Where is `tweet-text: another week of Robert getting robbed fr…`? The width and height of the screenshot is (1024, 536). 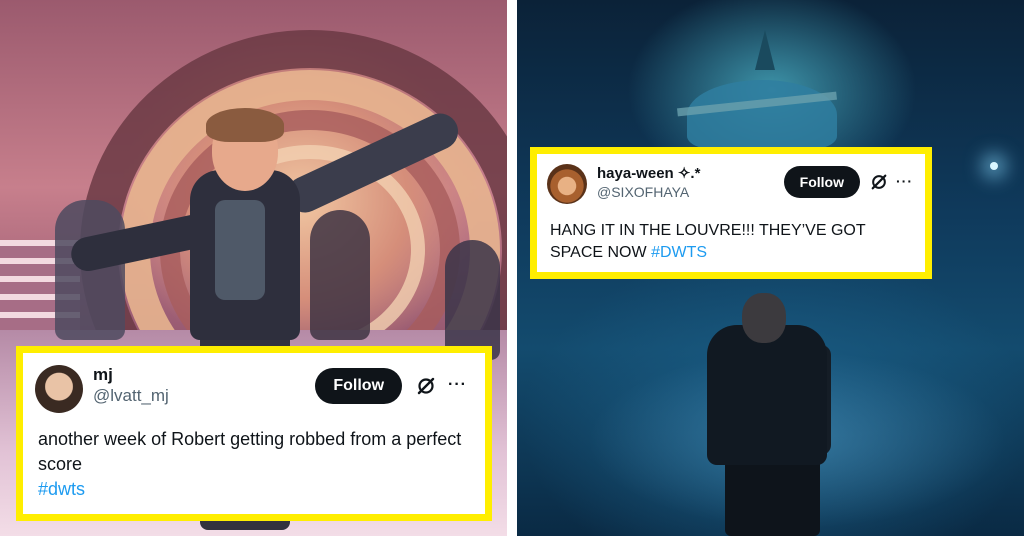
tweet-text: another week of Robert getting robbed fr… is located at coordinates (252, 464).